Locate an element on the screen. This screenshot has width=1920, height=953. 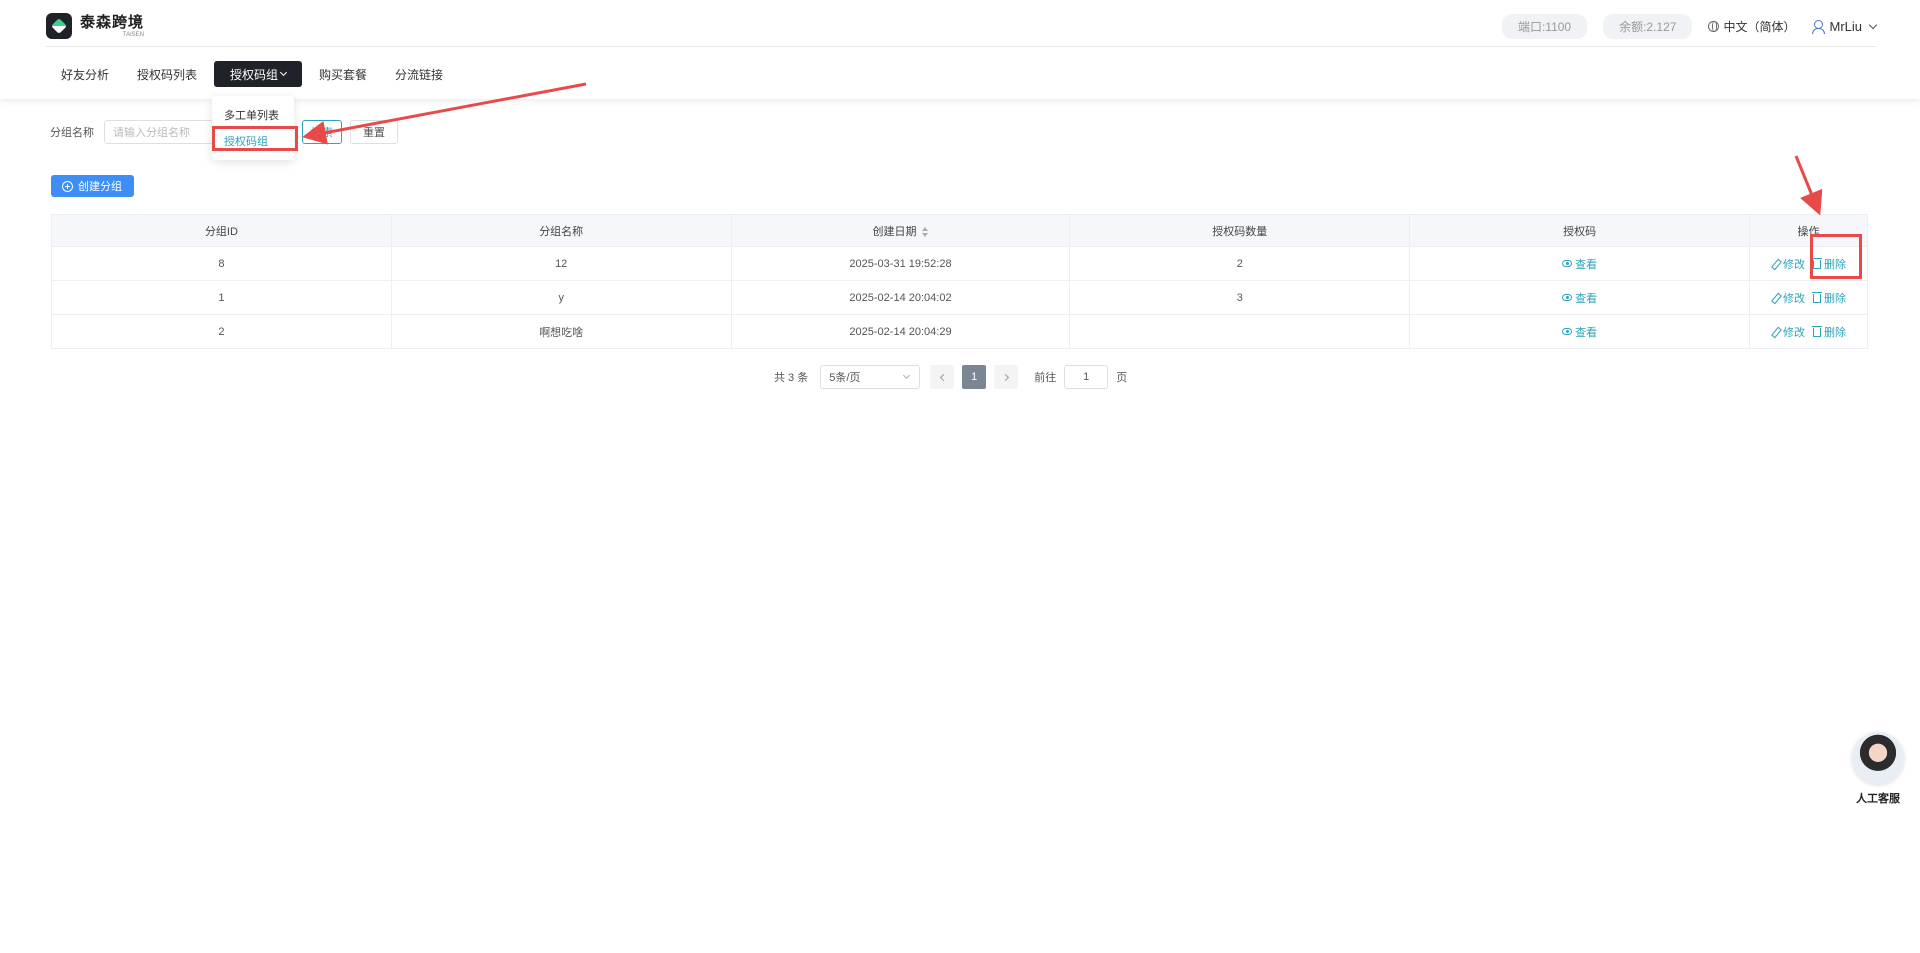
col-header-date: 创建日期 is located at coordinates (900, 230).